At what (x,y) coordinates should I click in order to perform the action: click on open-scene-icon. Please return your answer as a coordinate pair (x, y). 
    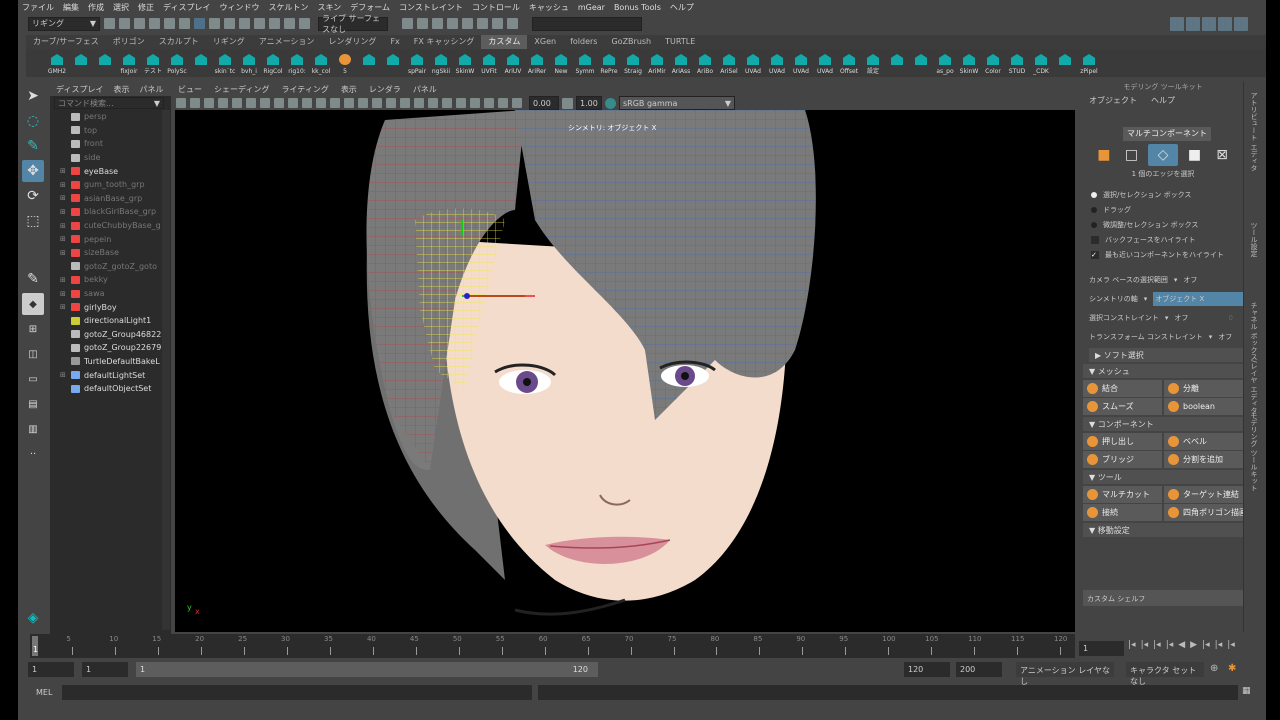
    Looking at the image, I should click on (124, 23).